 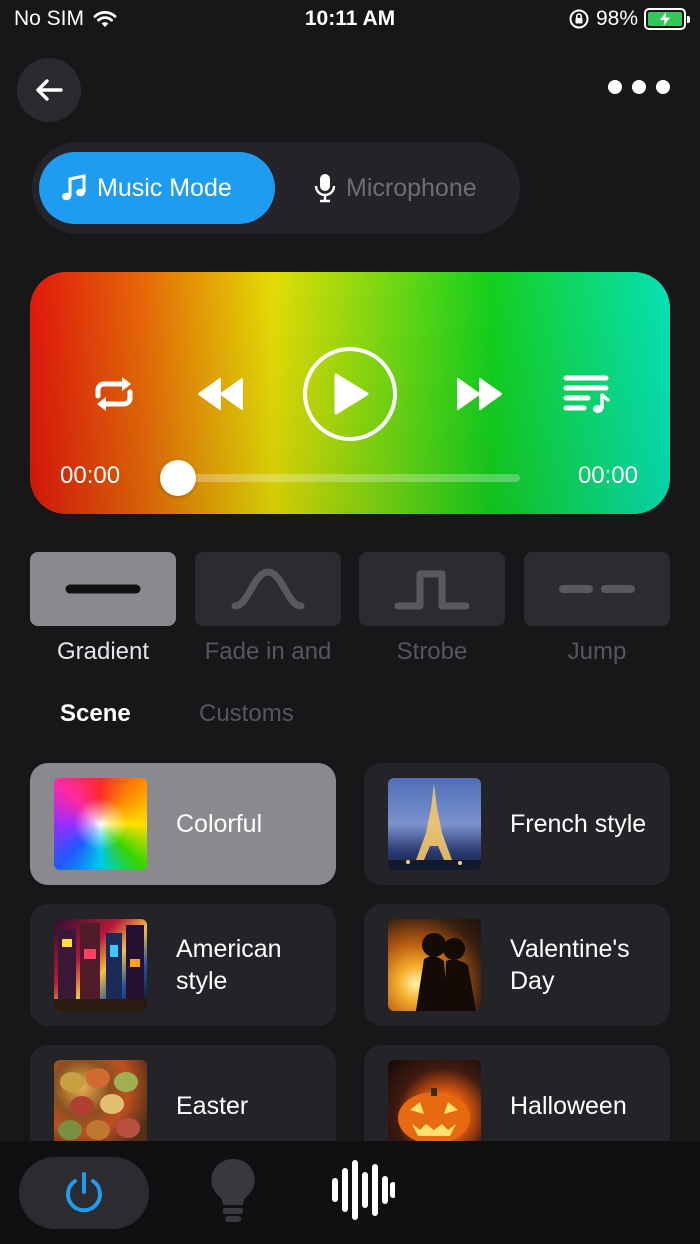 What do you see at coordinates (667, 19) in the screenshot?
I see `battery-icon` at bounding box center [667, 19].